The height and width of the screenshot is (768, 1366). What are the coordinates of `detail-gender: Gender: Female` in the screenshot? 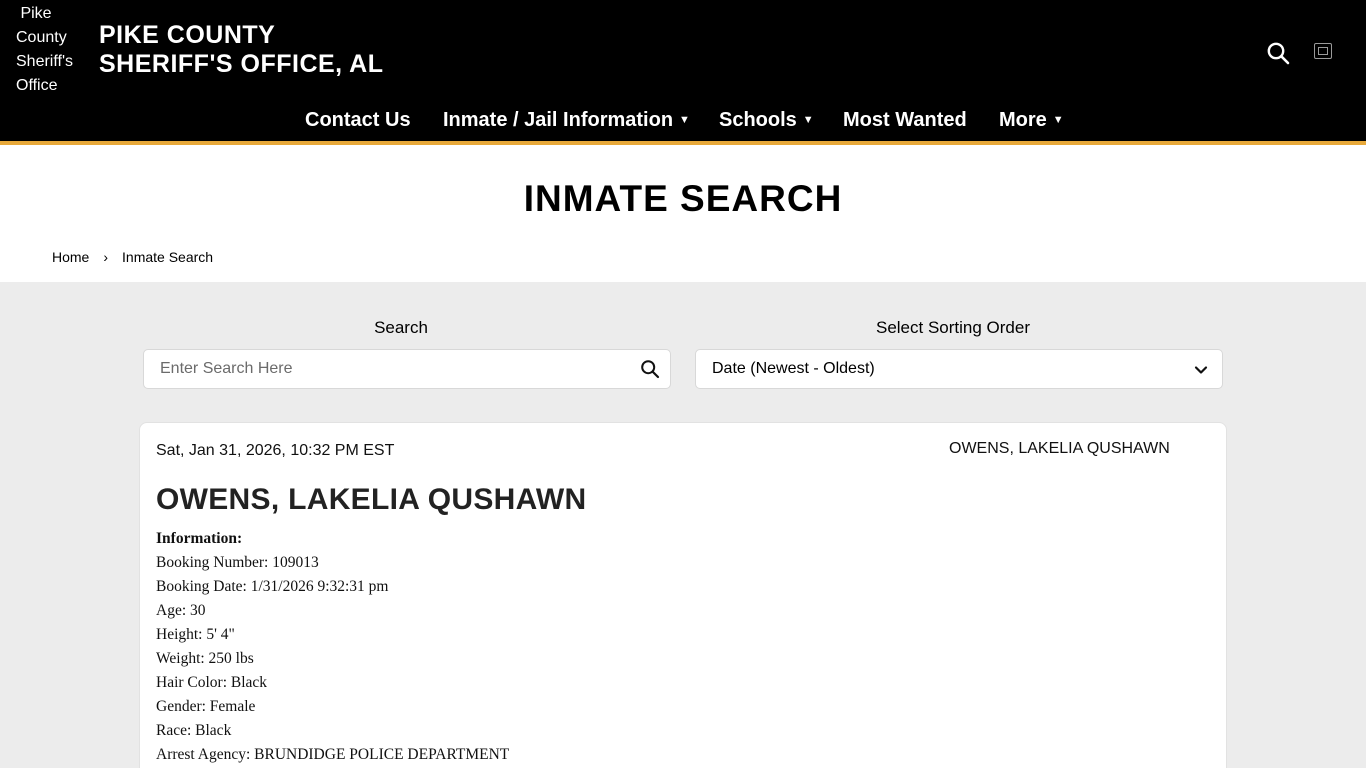 It's located at (206, 706).